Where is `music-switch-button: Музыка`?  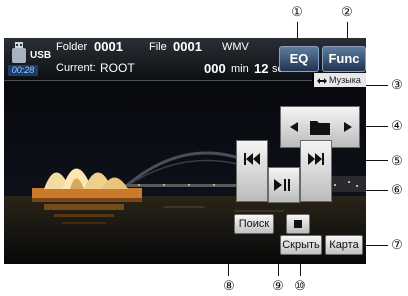 music-switch-button: Музыка is located at coordinates (339, 80).